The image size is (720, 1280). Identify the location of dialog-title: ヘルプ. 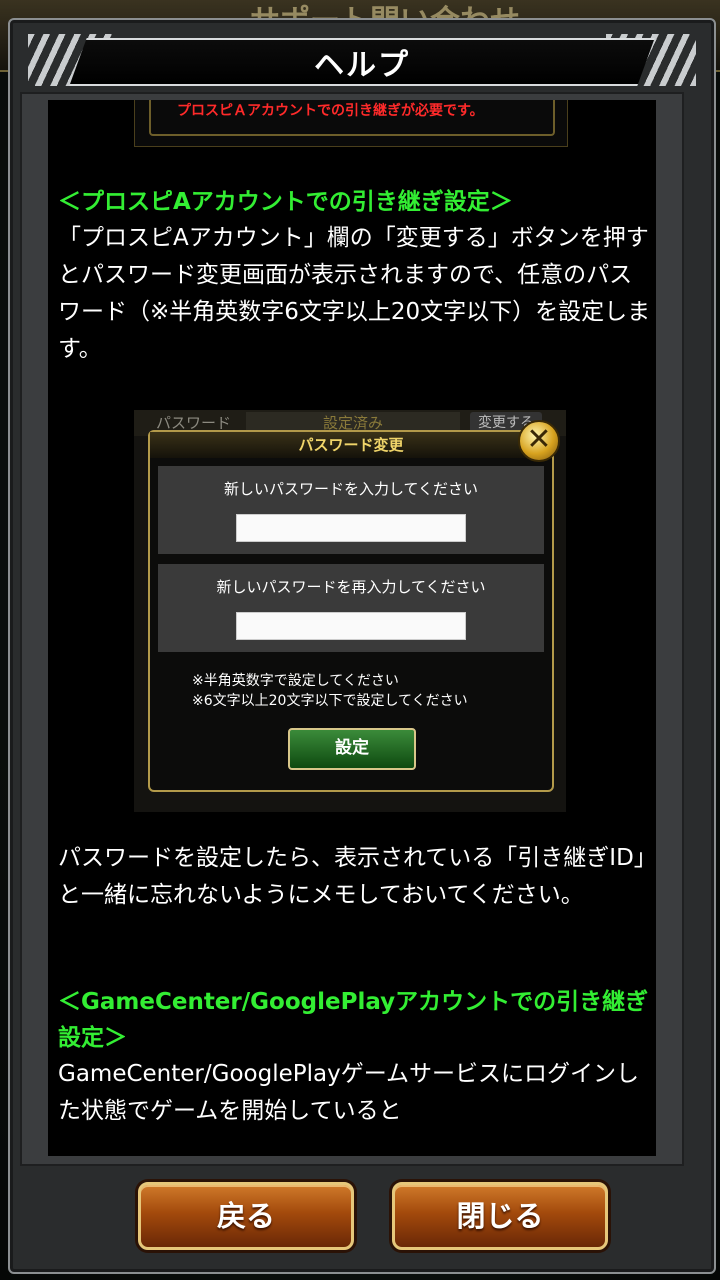
(362, 65).